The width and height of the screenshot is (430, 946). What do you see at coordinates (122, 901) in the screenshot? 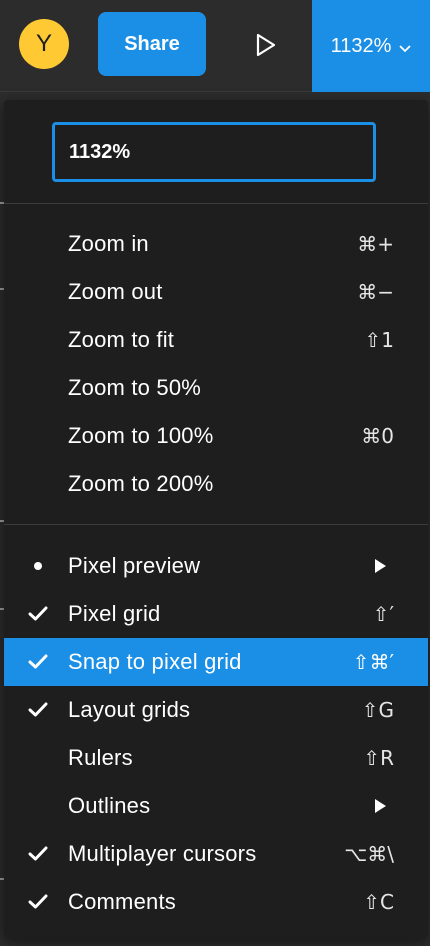
I see `menu-item-label: Comments` at bounding box center [122, 901].